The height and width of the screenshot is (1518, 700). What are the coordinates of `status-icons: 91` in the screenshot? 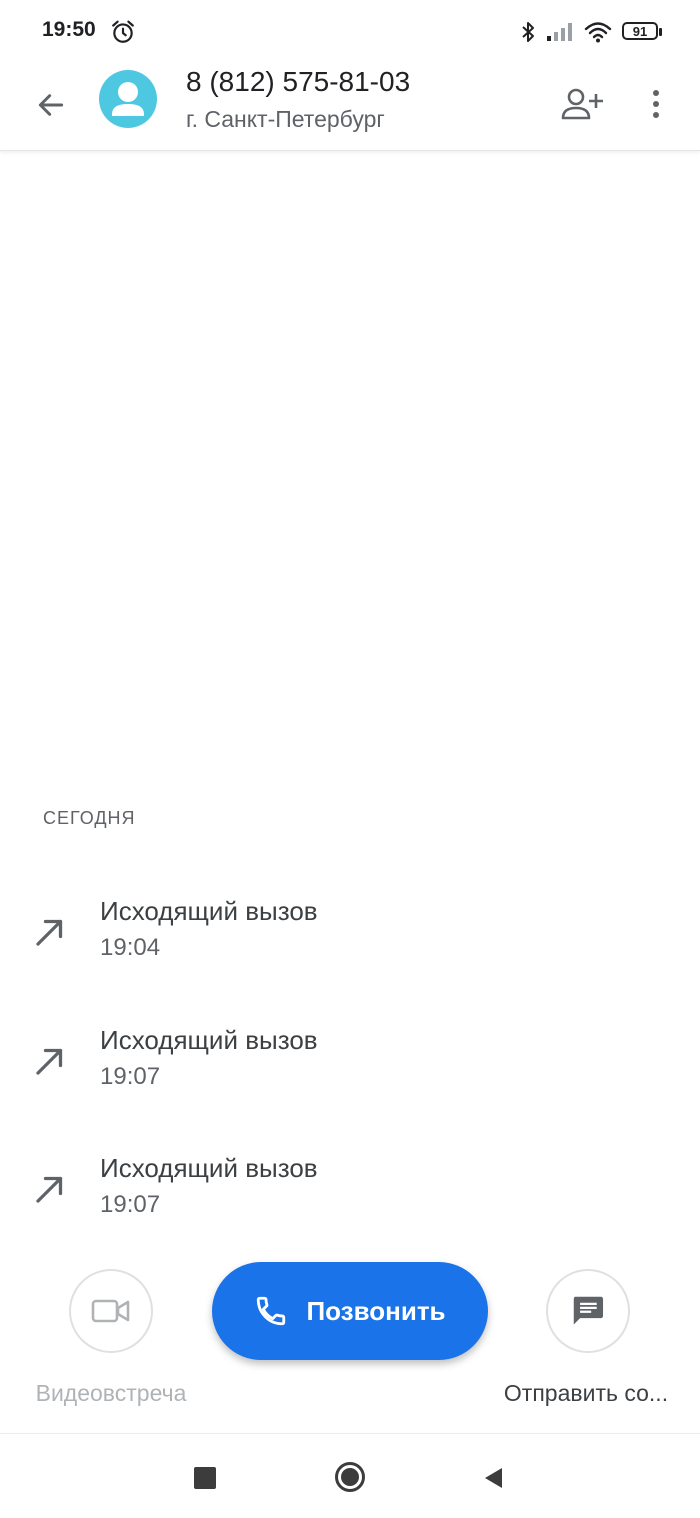 It's located at (592, 32).